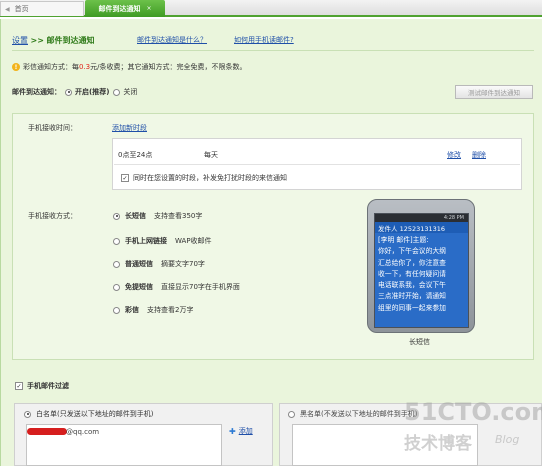 Image resolution: width=542 pixels, height=466 pixels. What do you see at coordinates (74, 92) in the screenshot?
I see `notify-toggle-row: 邮件到达通知： 开启(推荐) 关闭` at bounding box center [74, 92].